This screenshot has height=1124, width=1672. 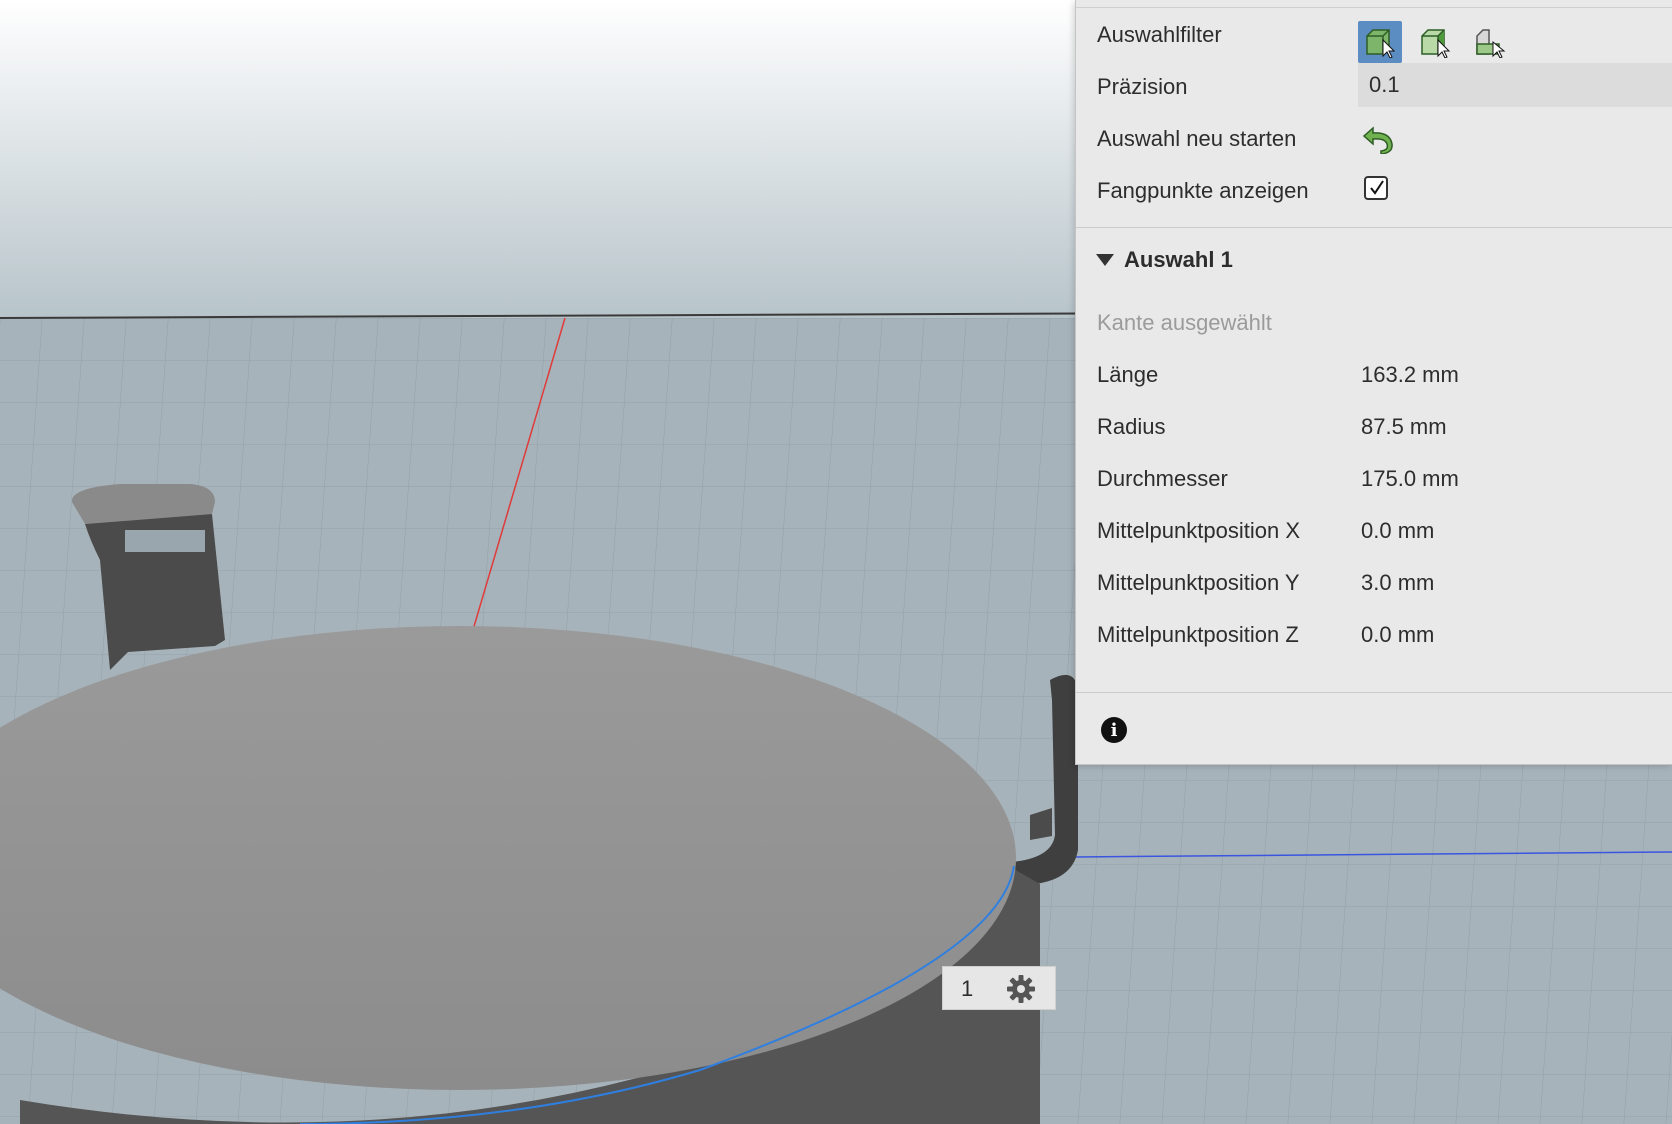 What do you see at coordinates (1374, 322) in the screenshot?
I see `selection-type-row: Kante ausgewählt` at bounding box center [1374, 322].